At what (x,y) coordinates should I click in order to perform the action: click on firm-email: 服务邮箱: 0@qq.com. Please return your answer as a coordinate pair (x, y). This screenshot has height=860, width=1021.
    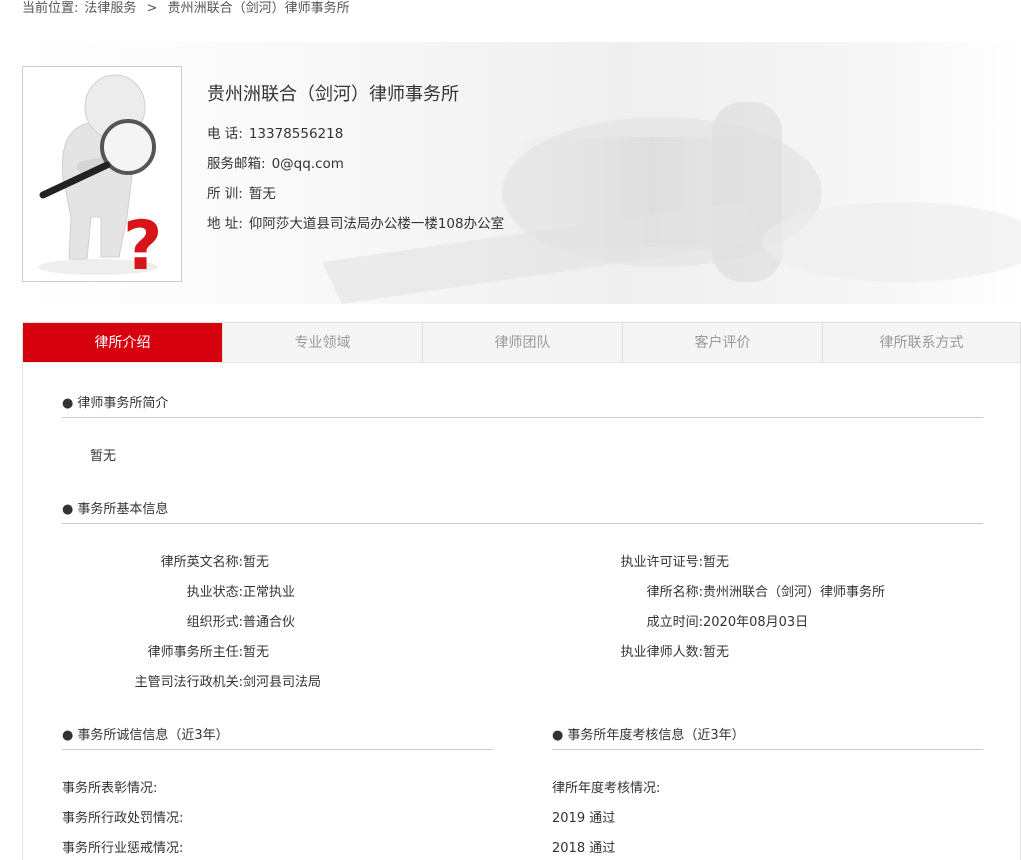
    Looking at the image, I should click on (275, 162).